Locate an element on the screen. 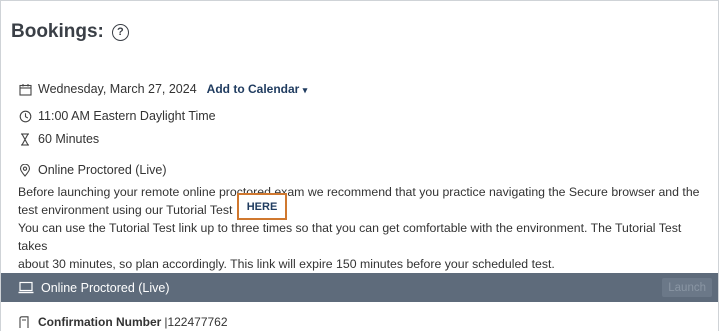  description-line: test environment using our Tutorial Test is located at coordinates (125, 210).